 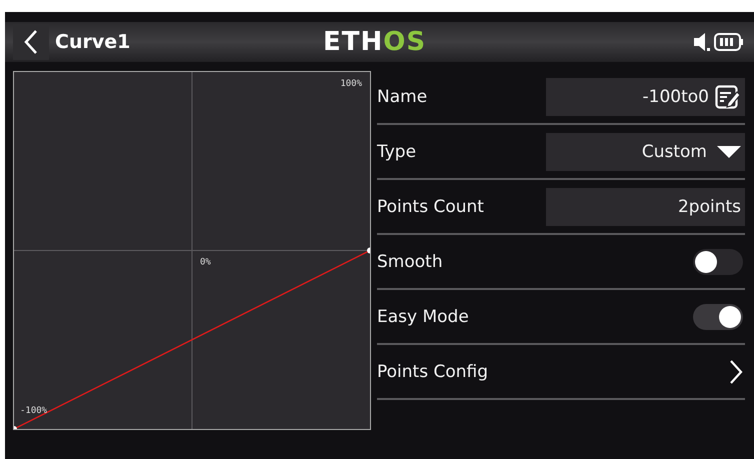 What do you see at coordinates (423, 316) in the screenshot?
I see `setting-label: Easy Mode` at bounding box center [423, 316].